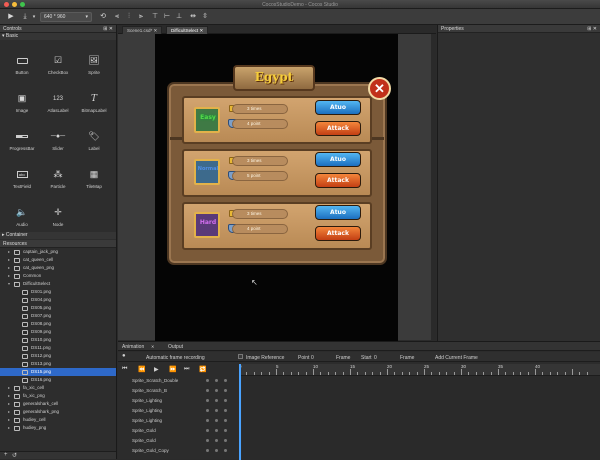  I want to click on timeline-ruler: 0510152025303540, so click(419, 370).